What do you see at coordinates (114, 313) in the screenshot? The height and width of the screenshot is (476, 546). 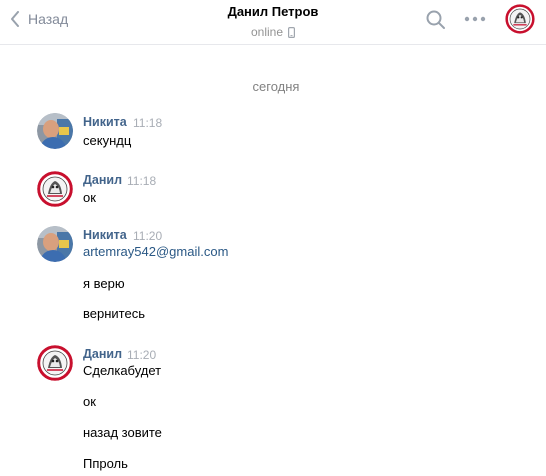 I see `message-text: вернитесь` at bounding box center [114, 313].